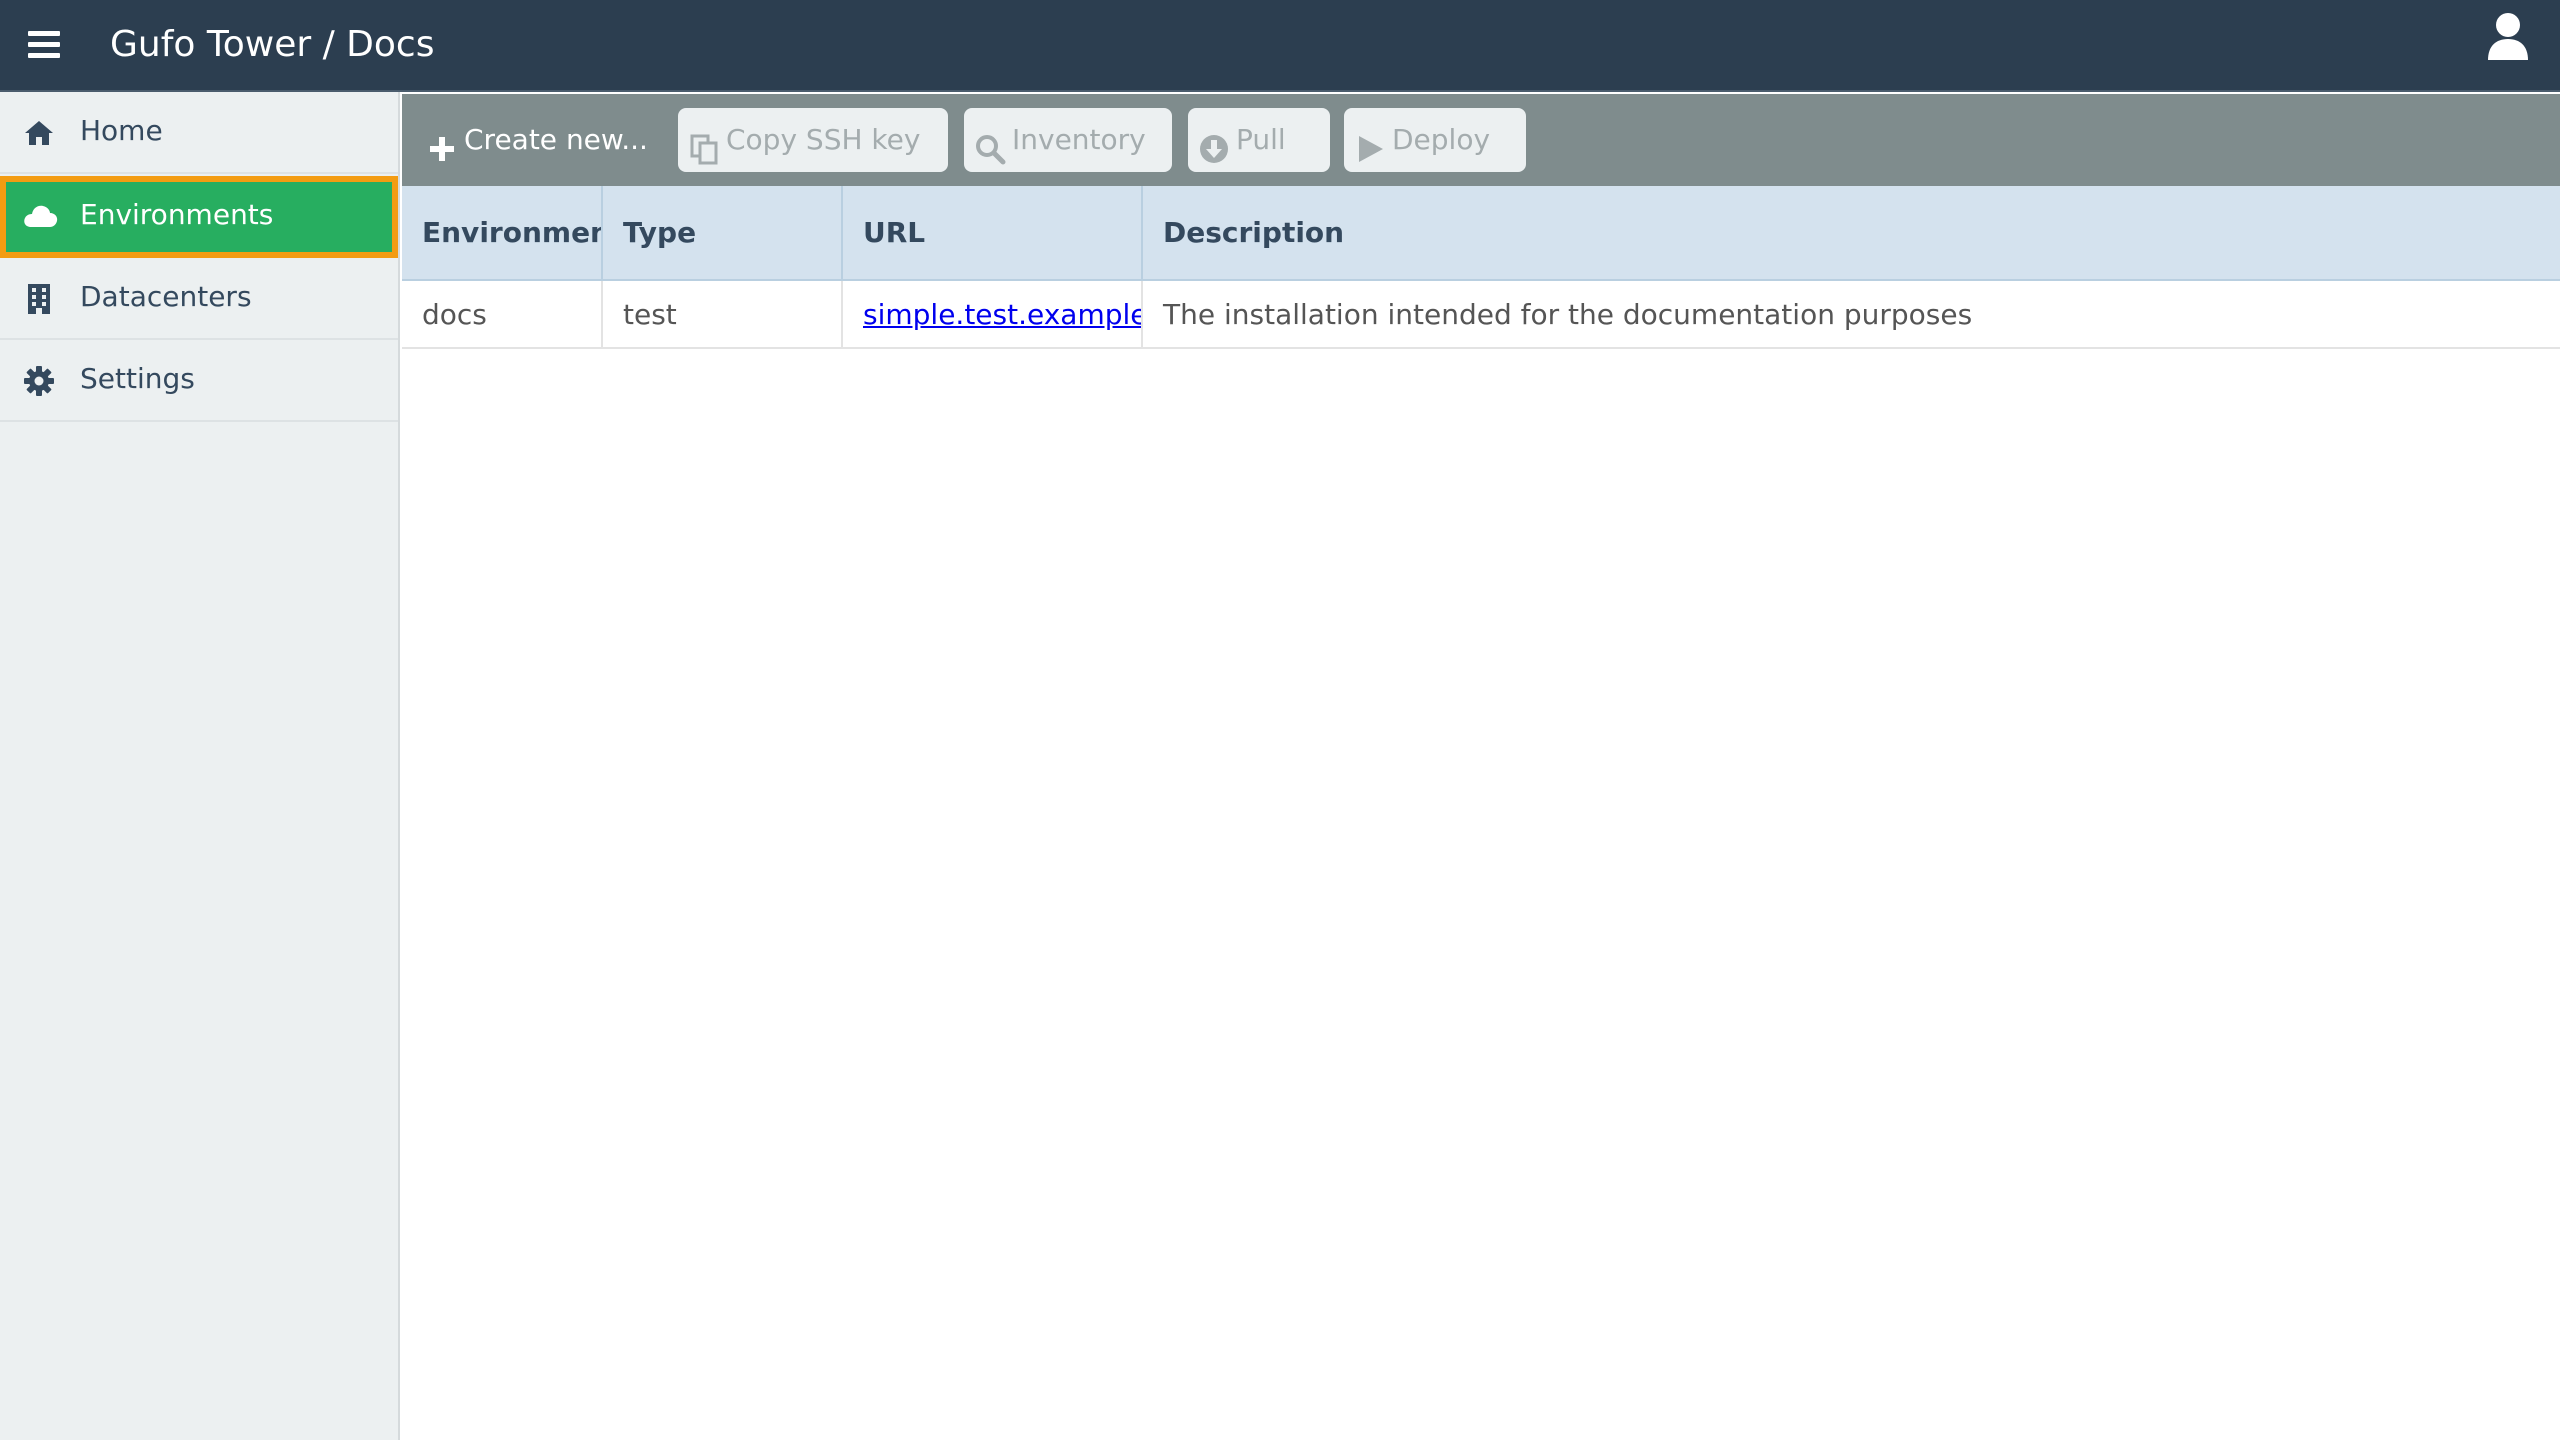 This screenshot has height=1440, width=2560. What do you see at coordinates (2508, 37) in the screenshot?
I see `user-icon` at bounding box center [2508, 37].